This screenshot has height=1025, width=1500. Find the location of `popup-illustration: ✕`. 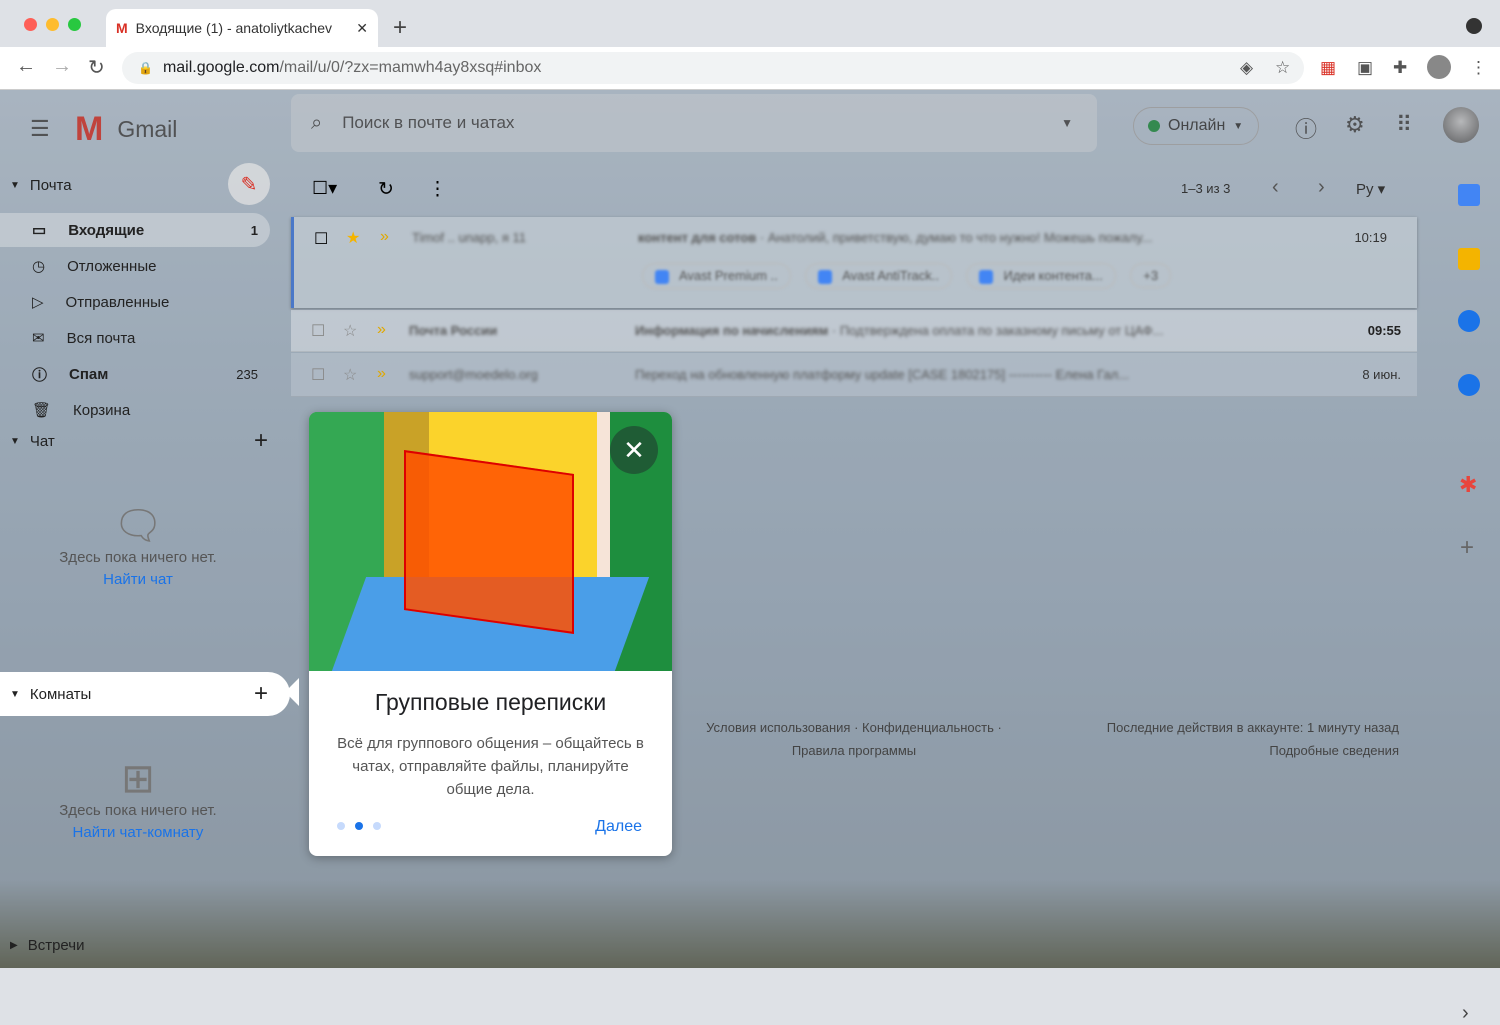

popup-illustration: ✕ is located at coordinates (490, 541).